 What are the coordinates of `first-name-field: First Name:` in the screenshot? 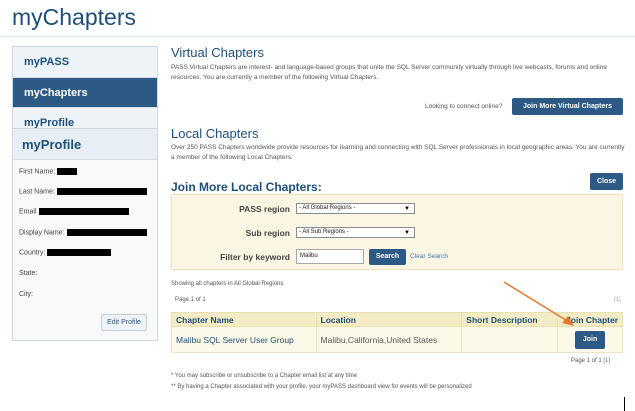 It's located at (48, 172).